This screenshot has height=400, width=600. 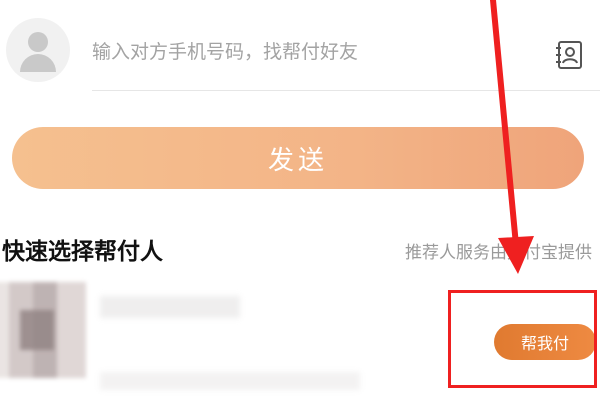 I want to click on input-underline, so click(x=346, y=90).